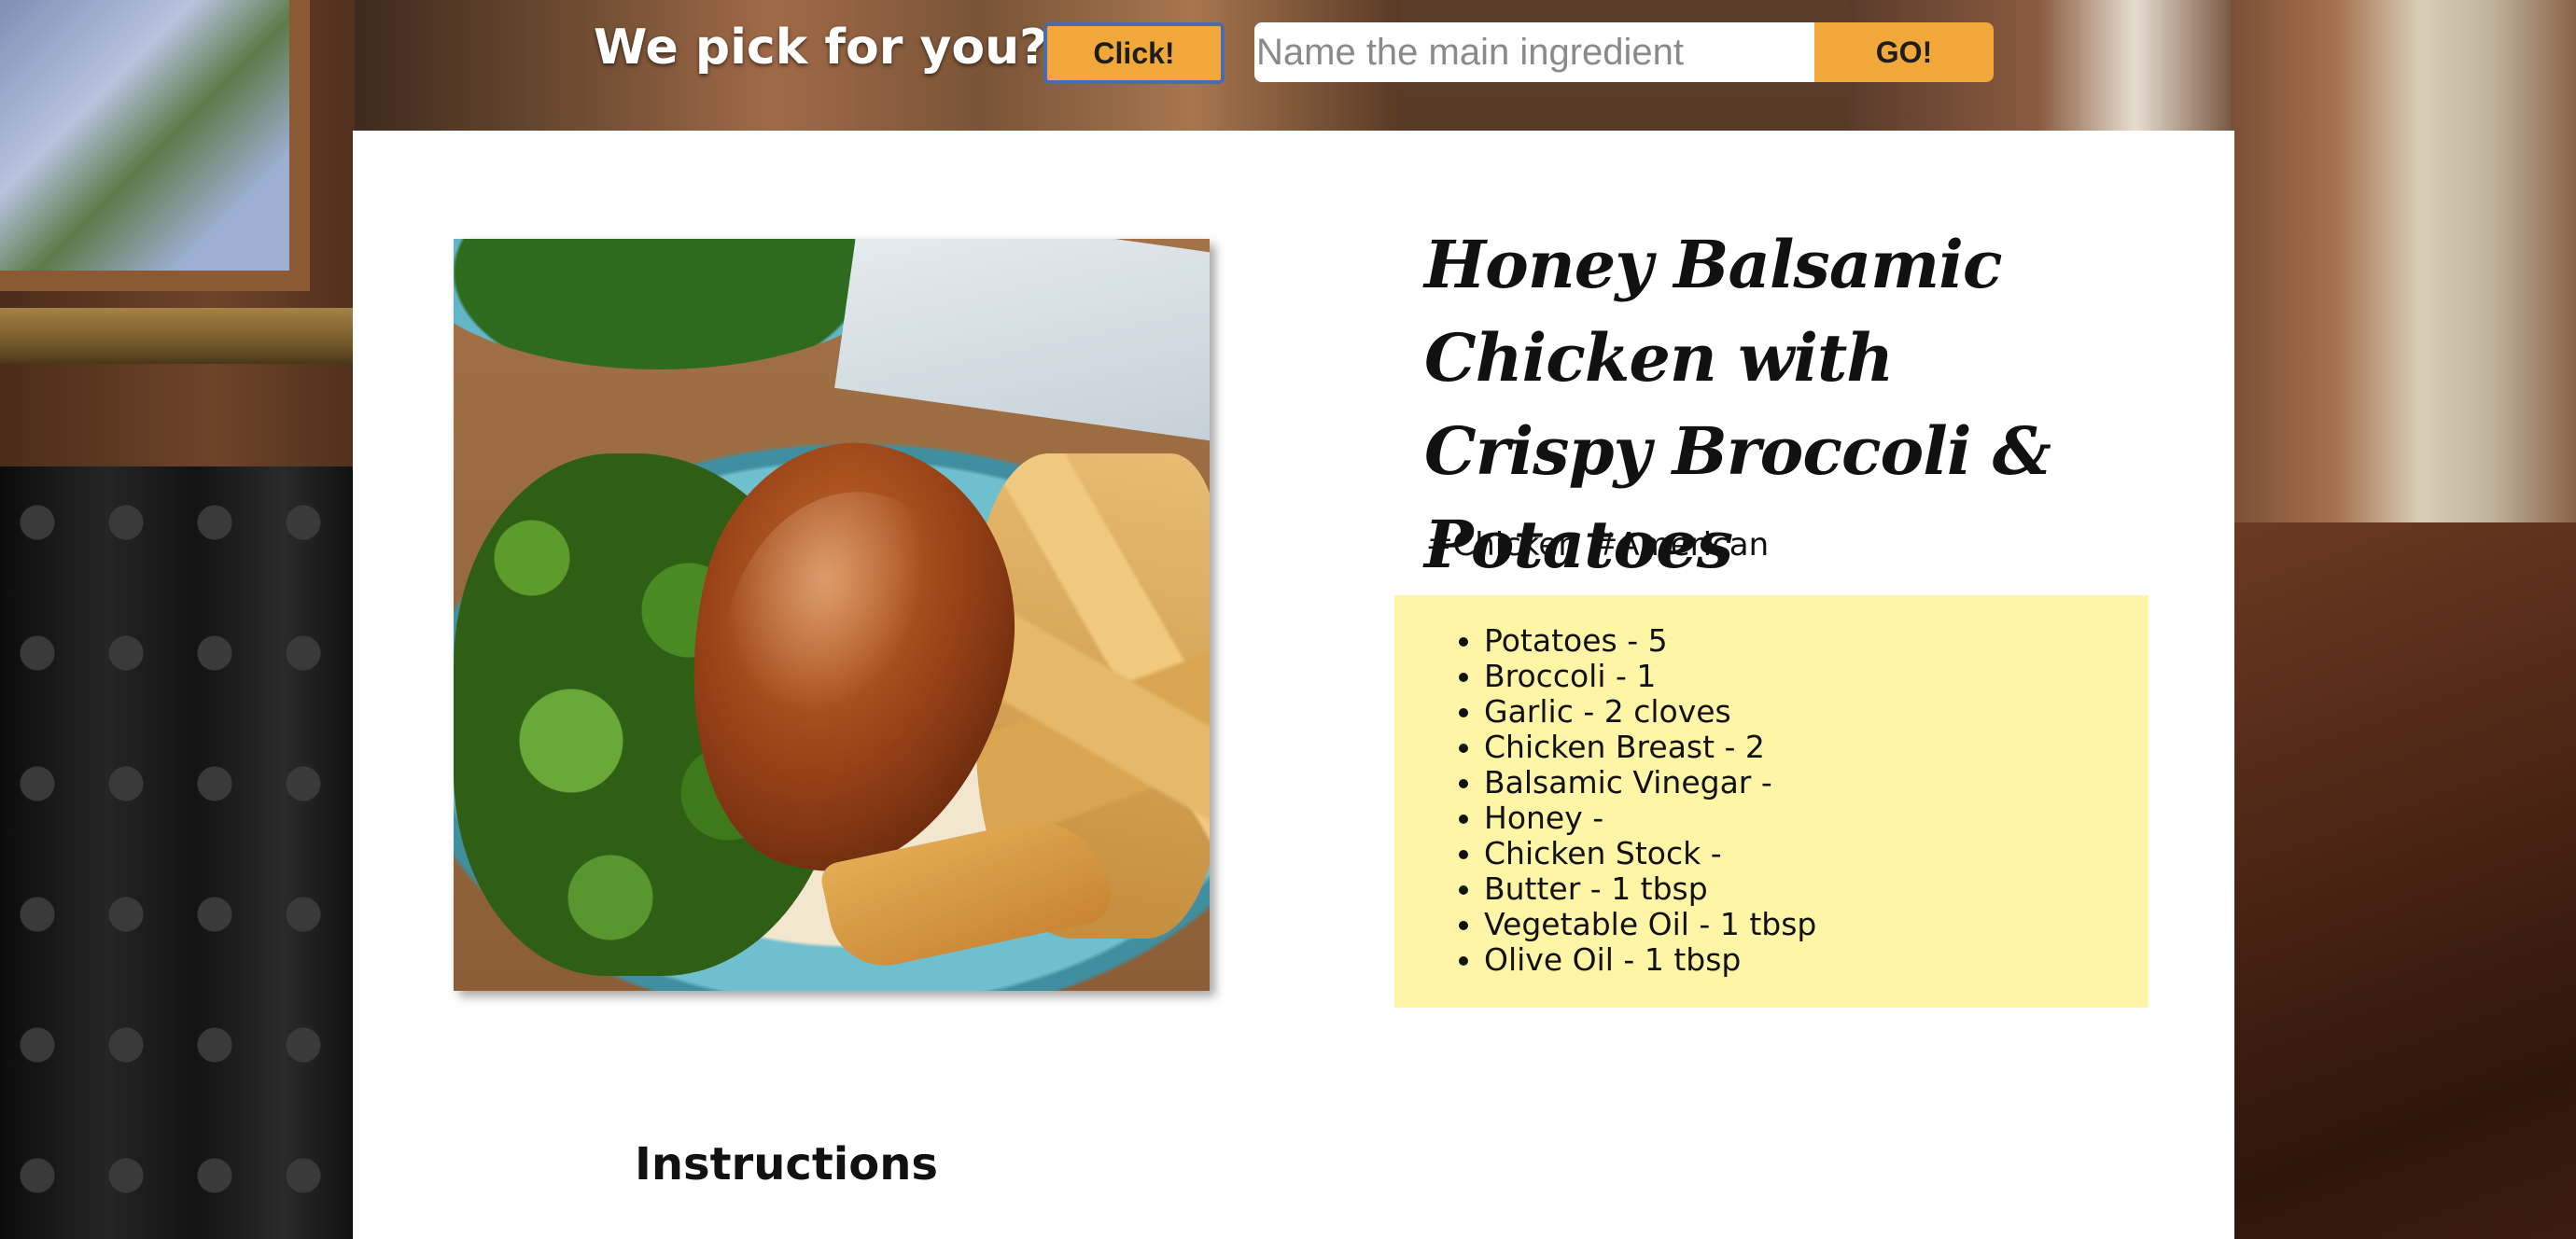  Describe the element at coordinates (177, 336) in the screenshot. I see `background-brass-rail` at that location.